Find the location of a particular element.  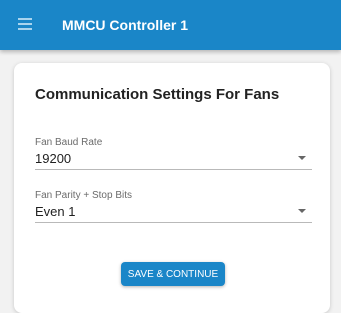

card-title: Communication Settings For Fans is located at coordinates (157, 94).